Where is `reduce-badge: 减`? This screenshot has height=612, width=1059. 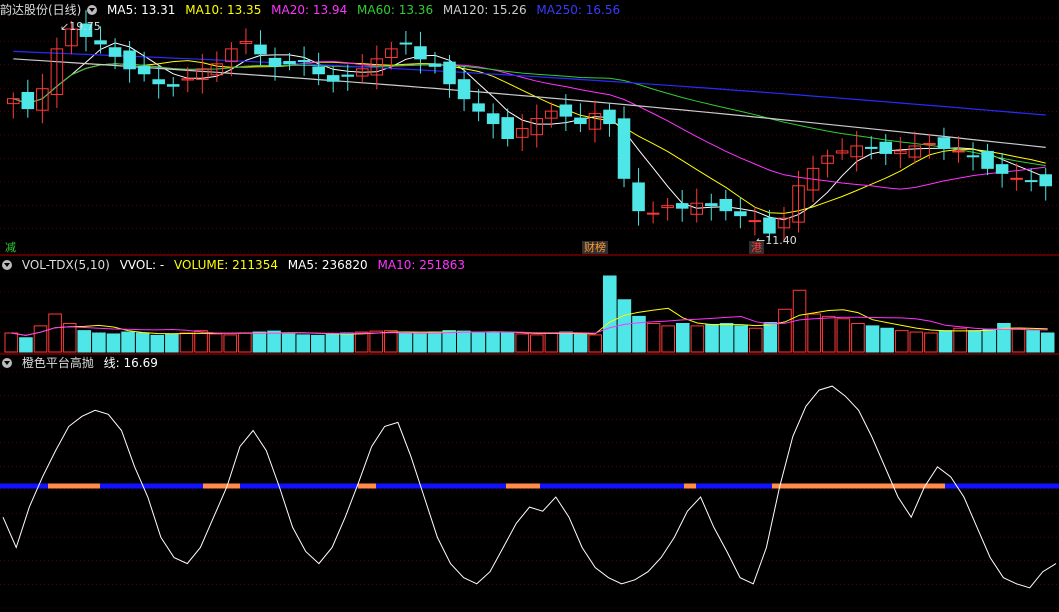
reduce-badge: 减 is located at coordinates (10, 247).